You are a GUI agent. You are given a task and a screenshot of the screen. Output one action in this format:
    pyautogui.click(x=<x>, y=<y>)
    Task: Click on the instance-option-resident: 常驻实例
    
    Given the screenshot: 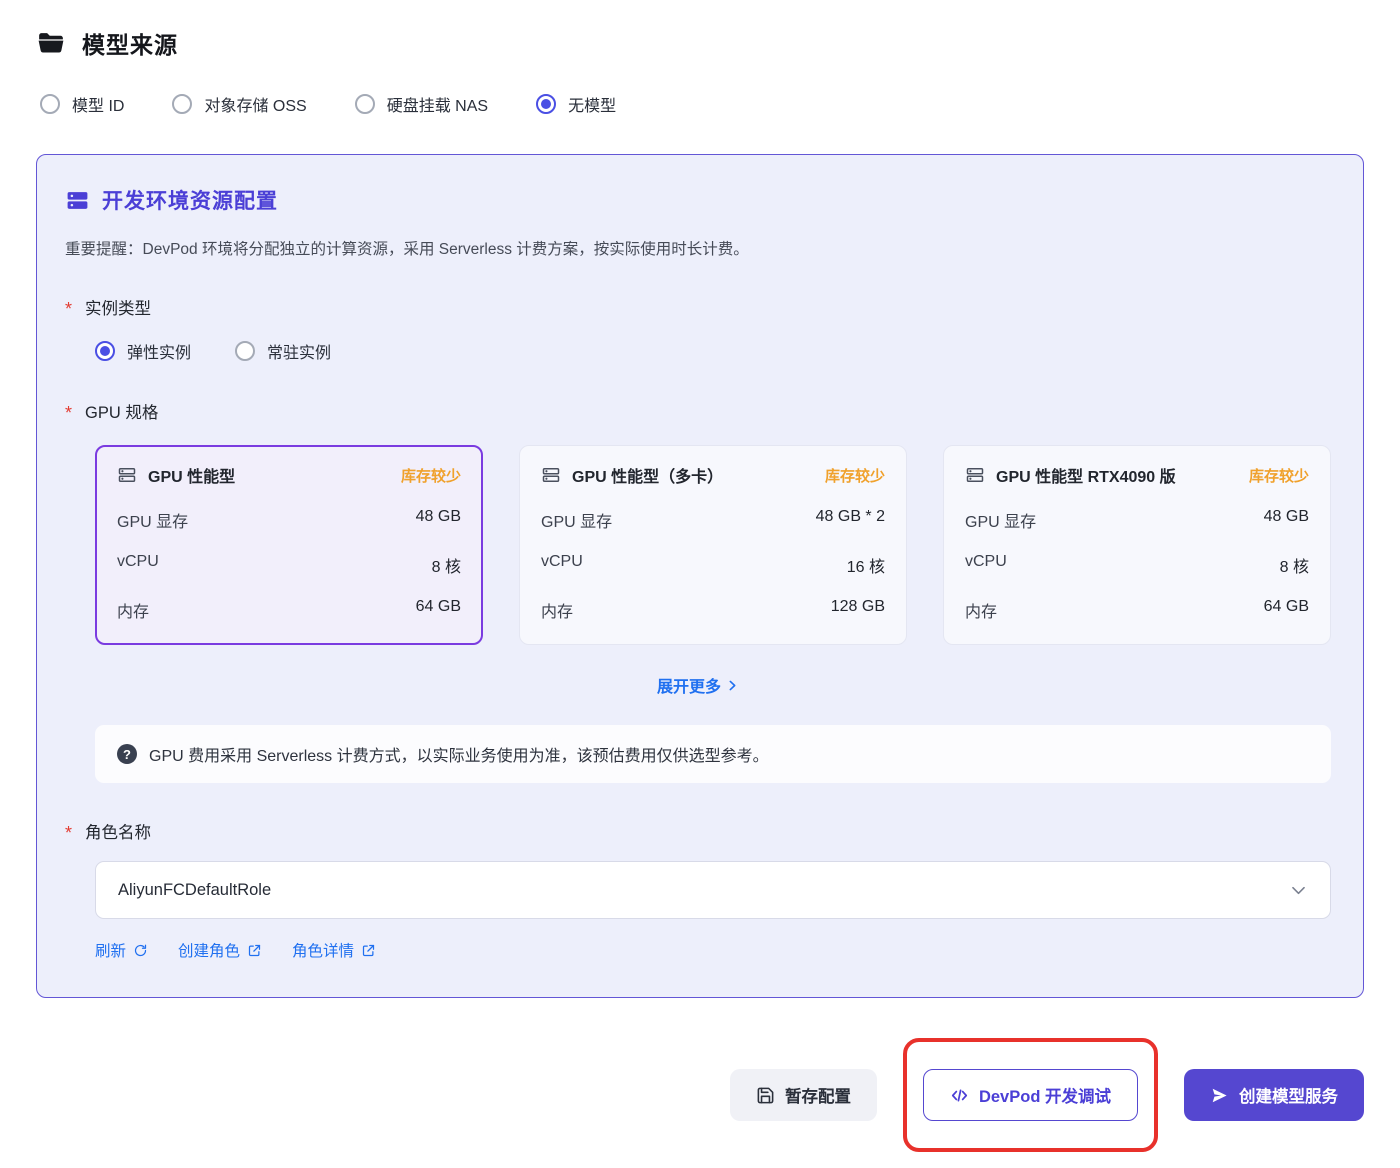 What is the action you would take?
    pyautogui.click(x=283, y=351)
    